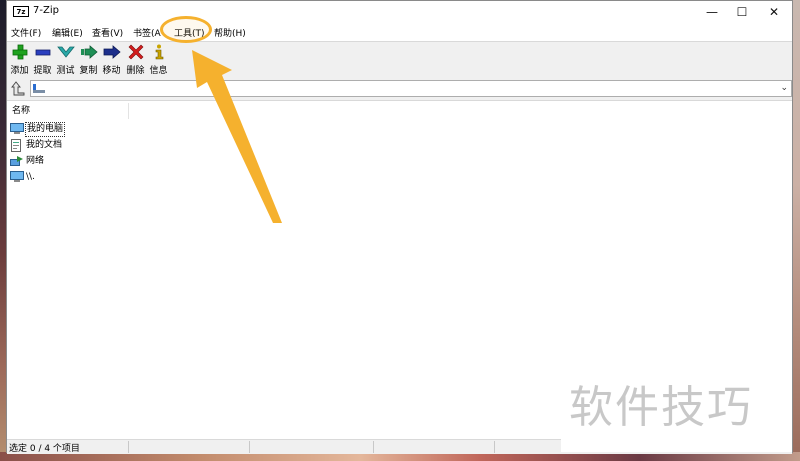  I want to click on menu-bar: 文件(F) 编辑(E) 查看(V) 书签(A 工具(T) 帮助(H), so click(399, 32).